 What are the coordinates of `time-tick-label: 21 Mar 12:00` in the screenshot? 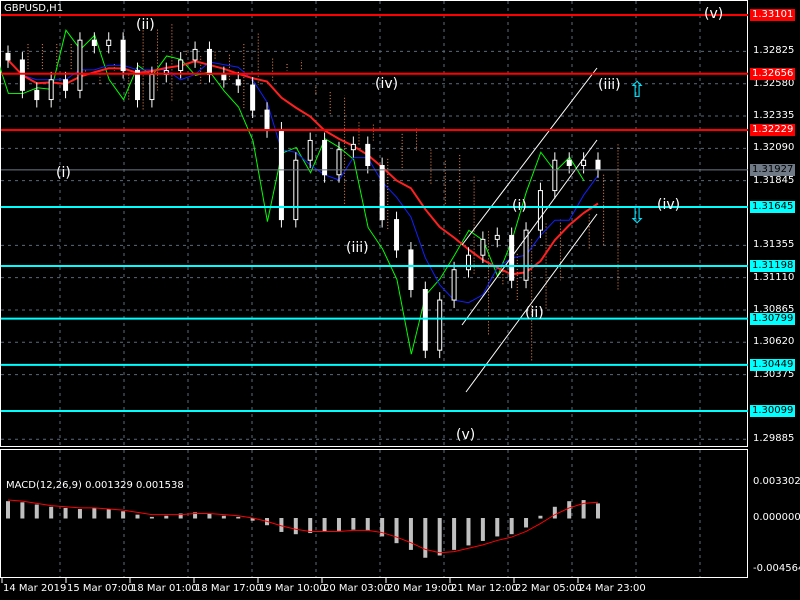 It's located at (484, 588).